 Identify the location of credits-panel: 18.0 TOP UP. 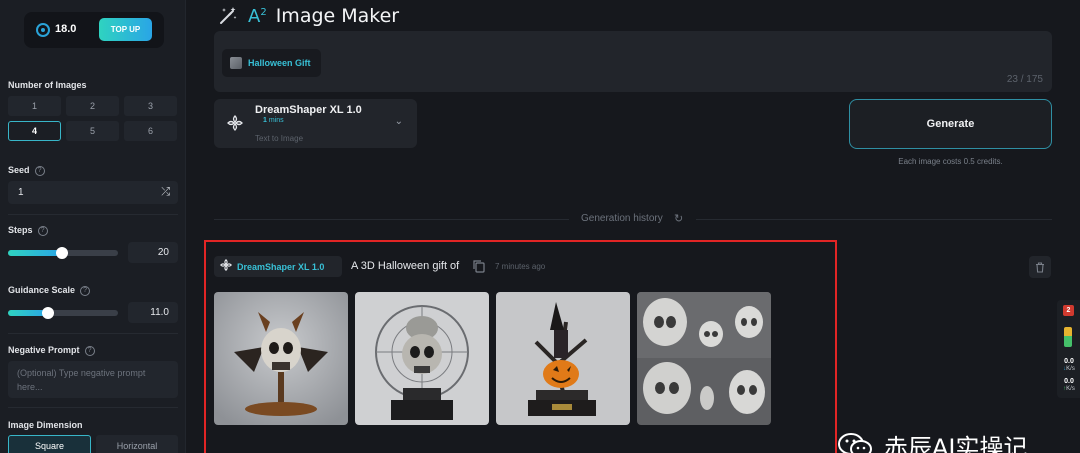
(94, 30).